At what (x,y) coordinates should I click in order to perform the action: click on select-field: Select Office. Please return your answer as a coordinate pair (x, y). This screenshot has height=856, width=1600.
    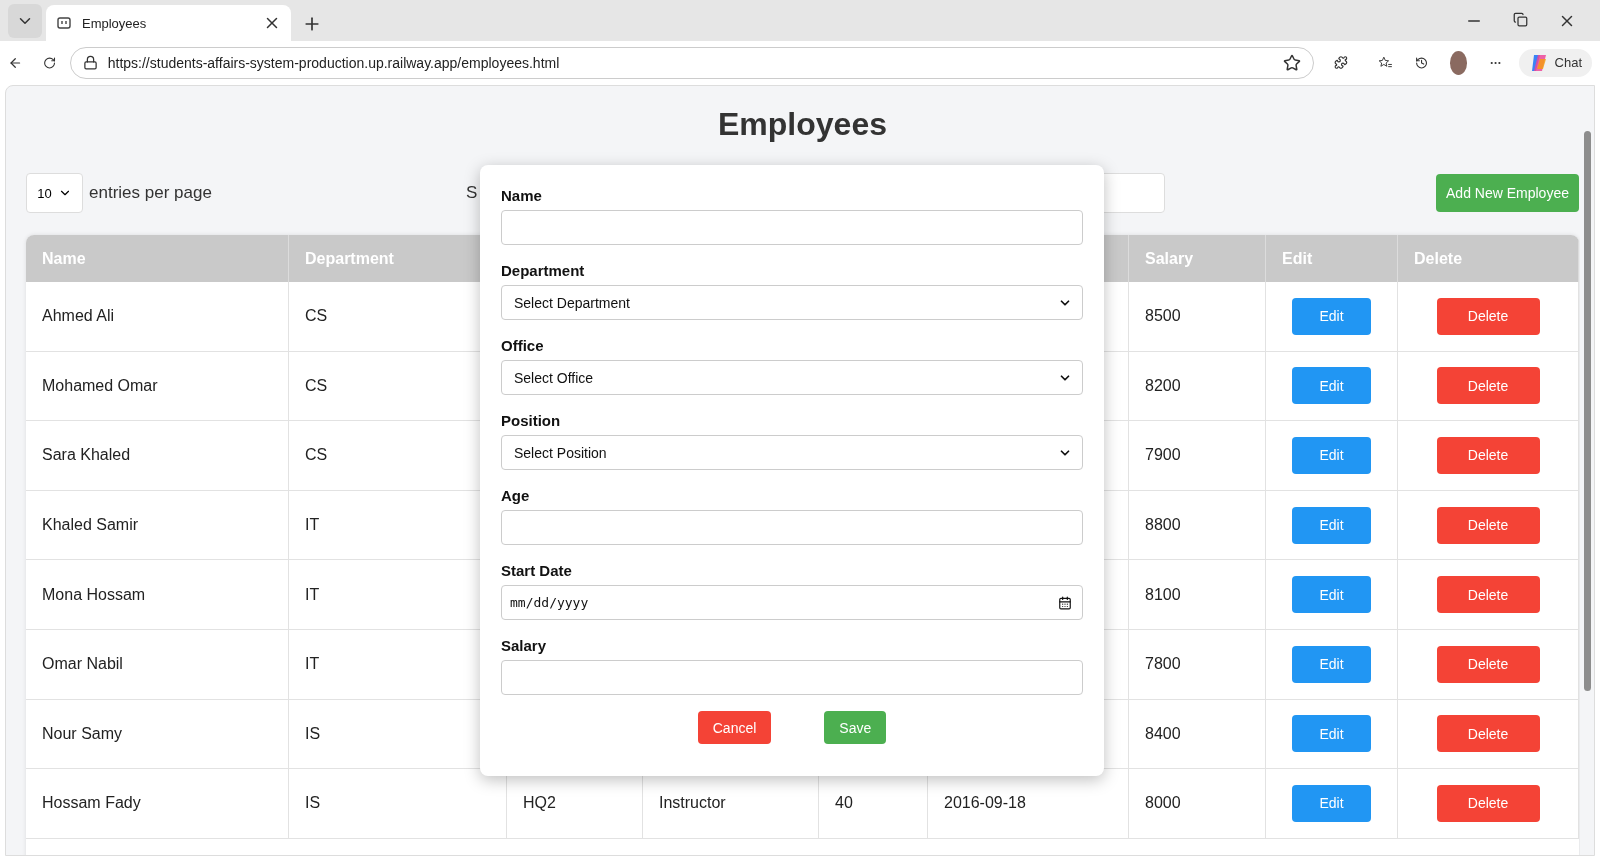
    Looking at the image, I should click on (792, 377).